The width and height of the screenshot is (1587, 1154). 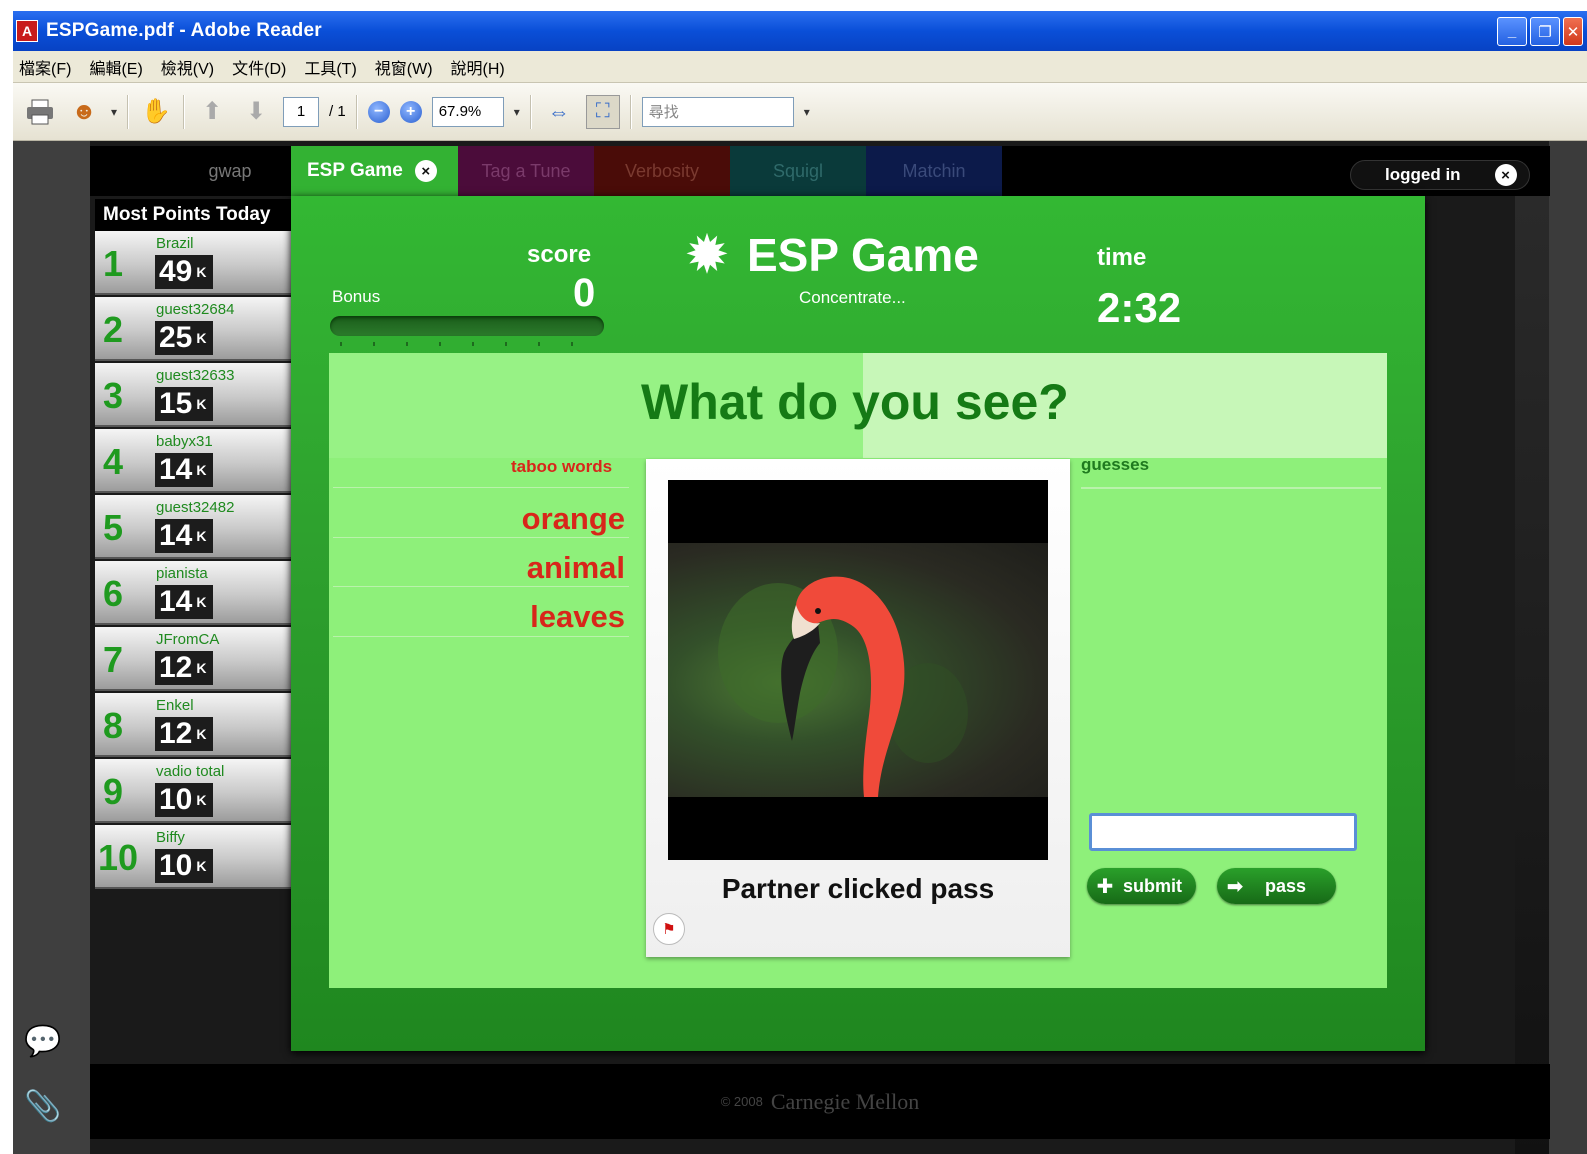 I want to click on zoom-out-icon: −, so click(x=378, y=111).